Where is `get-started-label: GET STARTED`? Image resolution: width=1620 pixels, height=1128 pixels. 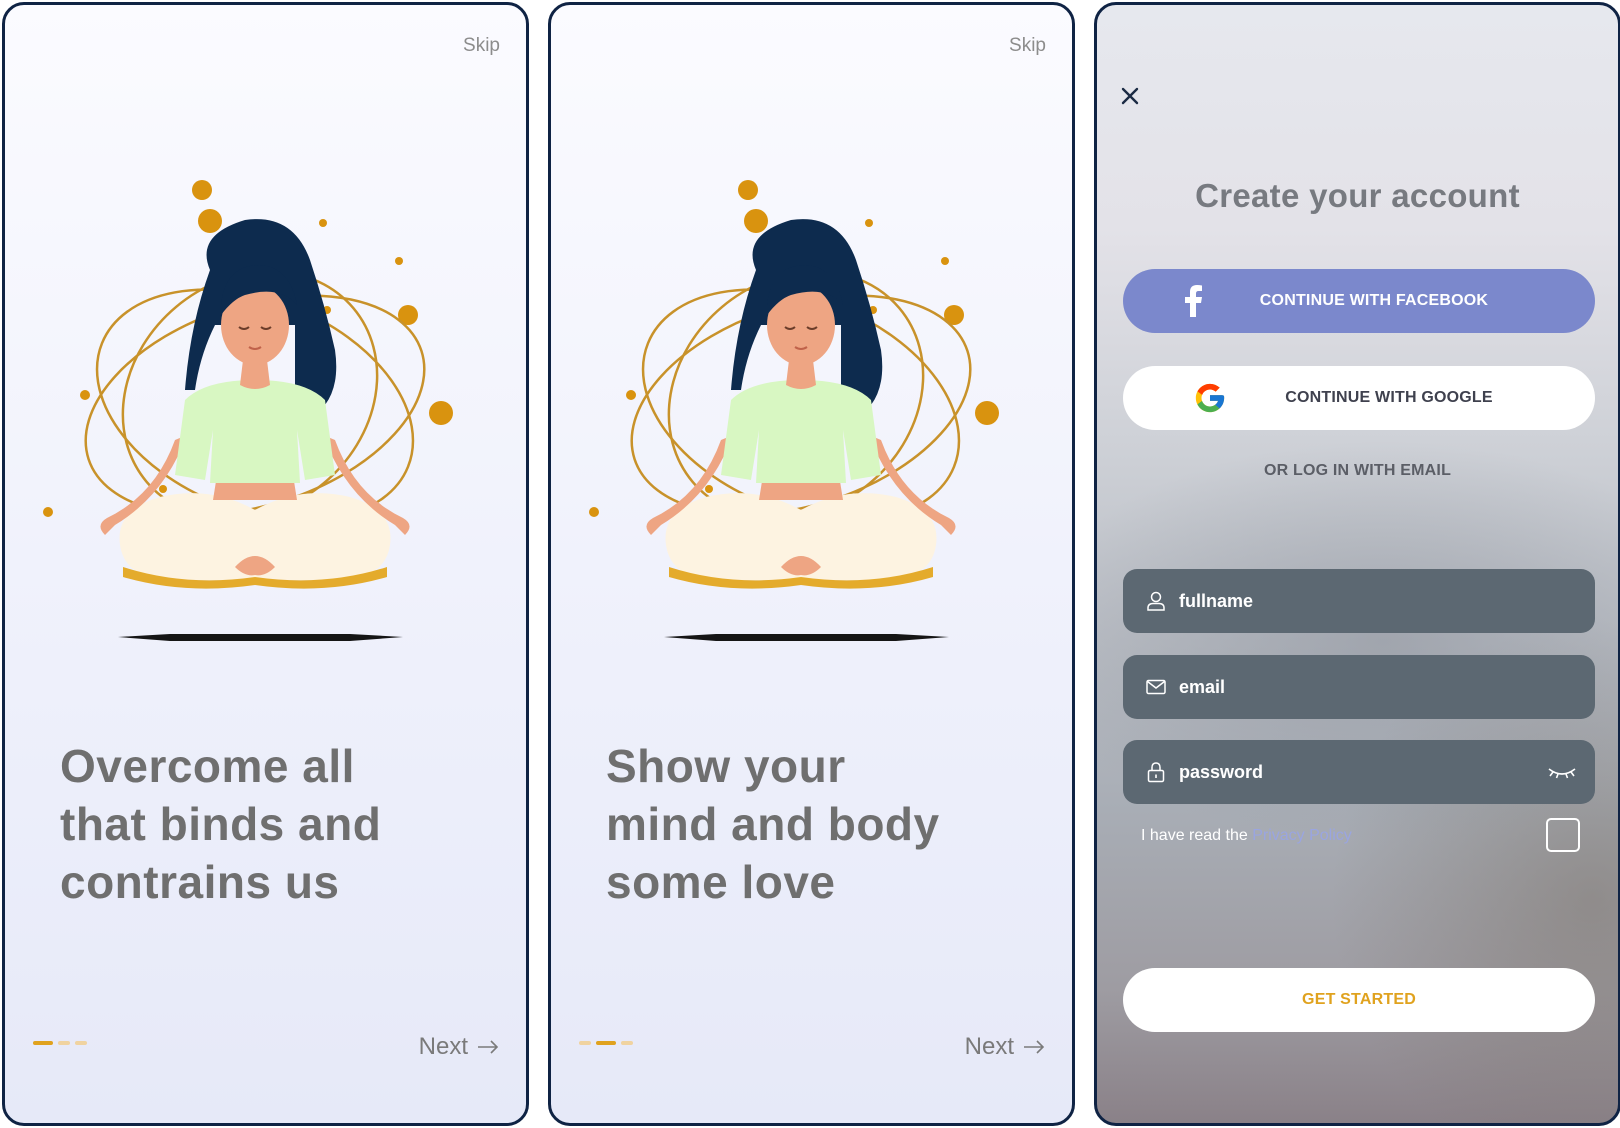
get-started-label: GET STARTED is located at coordinates (1359, 999).